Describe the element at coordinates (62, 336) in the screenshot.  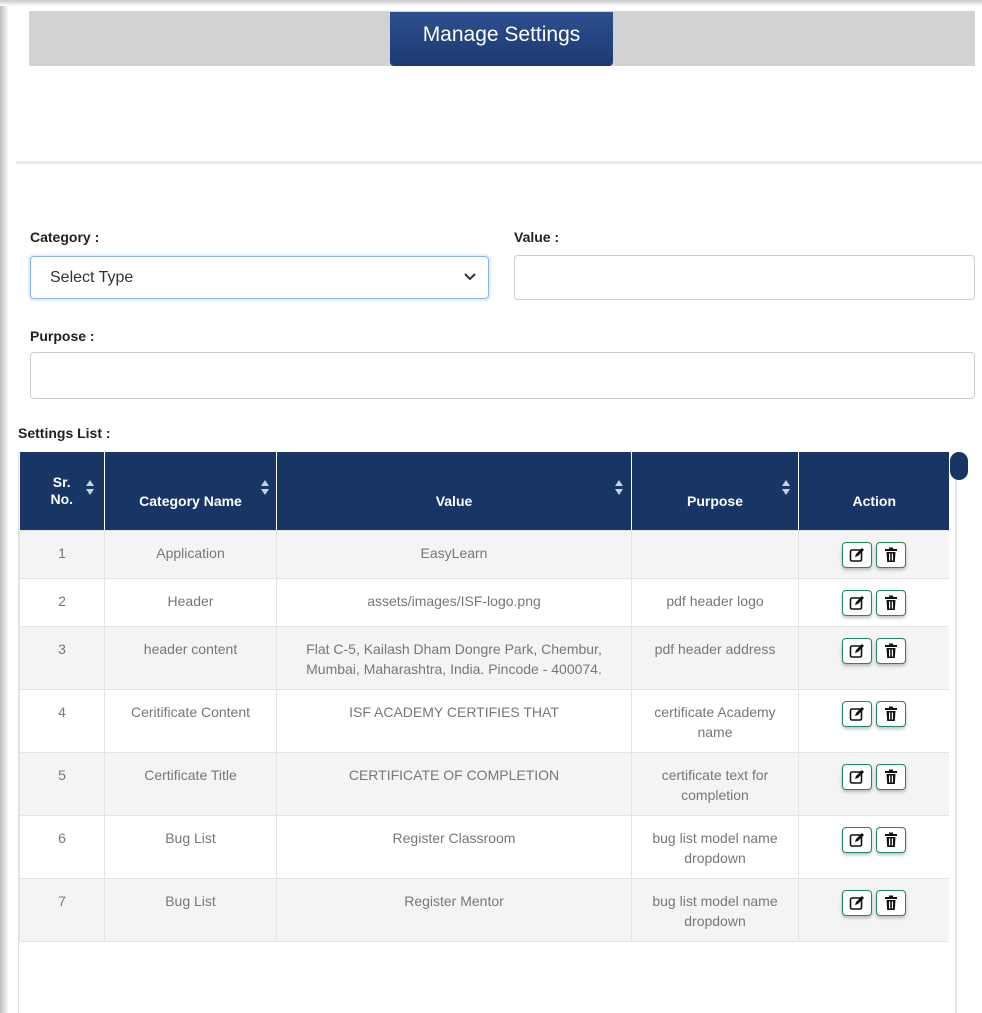
I see `purpose-label: Purpose :` at that location.